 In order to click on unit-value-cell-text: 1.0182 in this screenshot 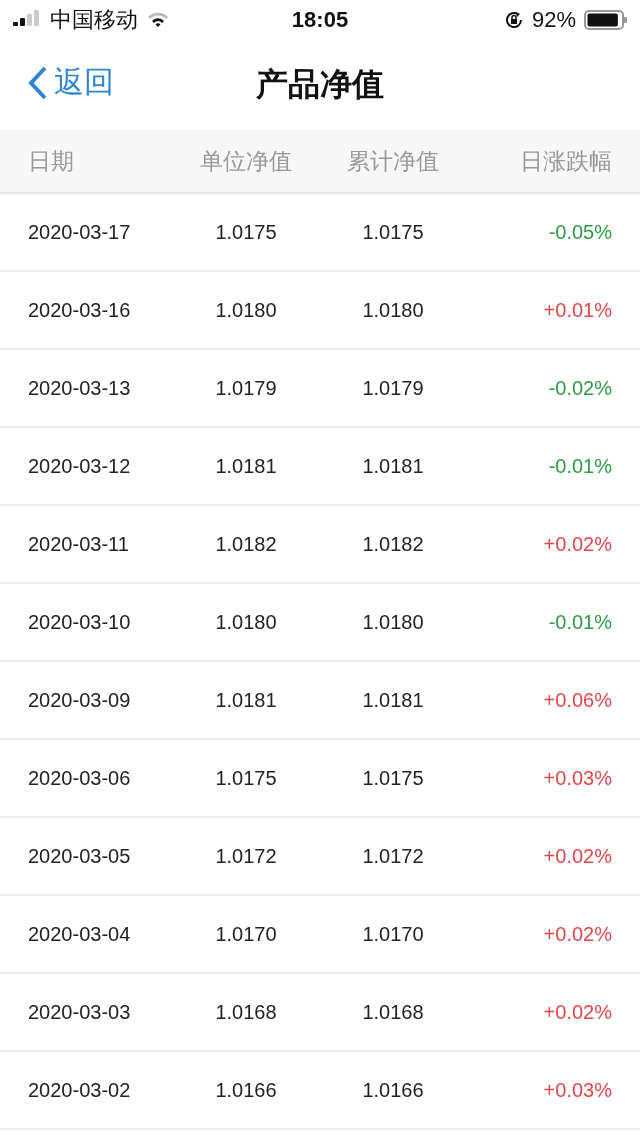, I will do `click(246, 544)`.